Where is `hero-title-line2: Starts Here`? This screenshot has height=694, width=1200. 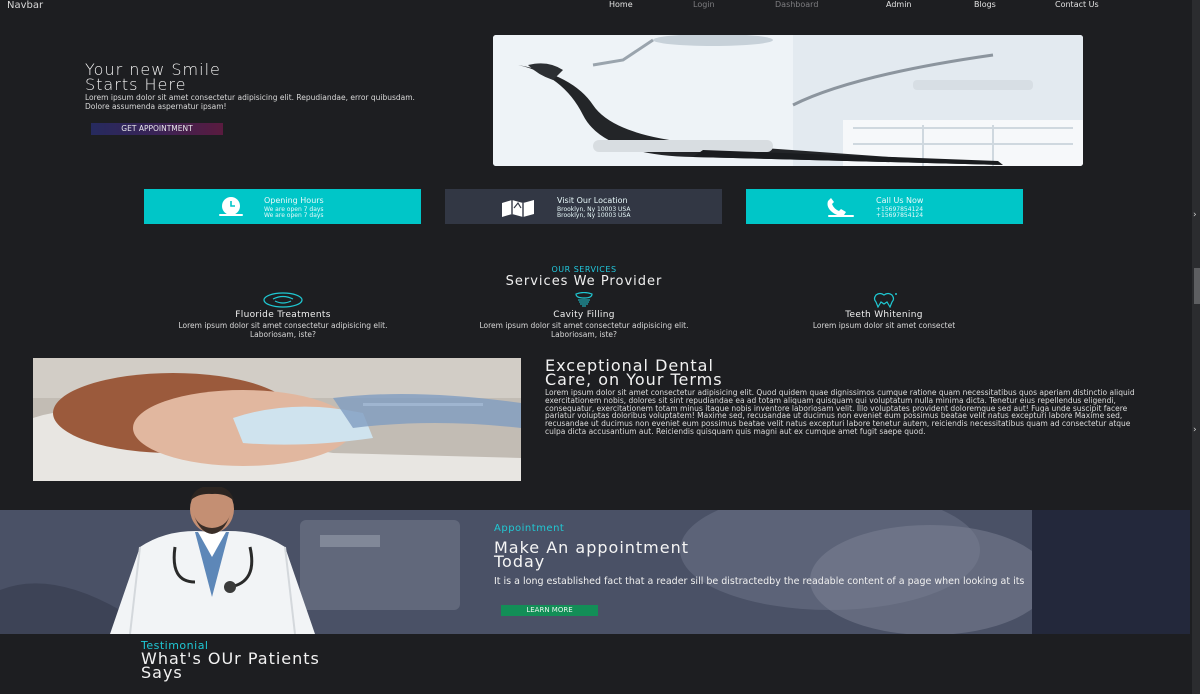 hero-title-line2: Starts Here is located at coordinates (136, 84).